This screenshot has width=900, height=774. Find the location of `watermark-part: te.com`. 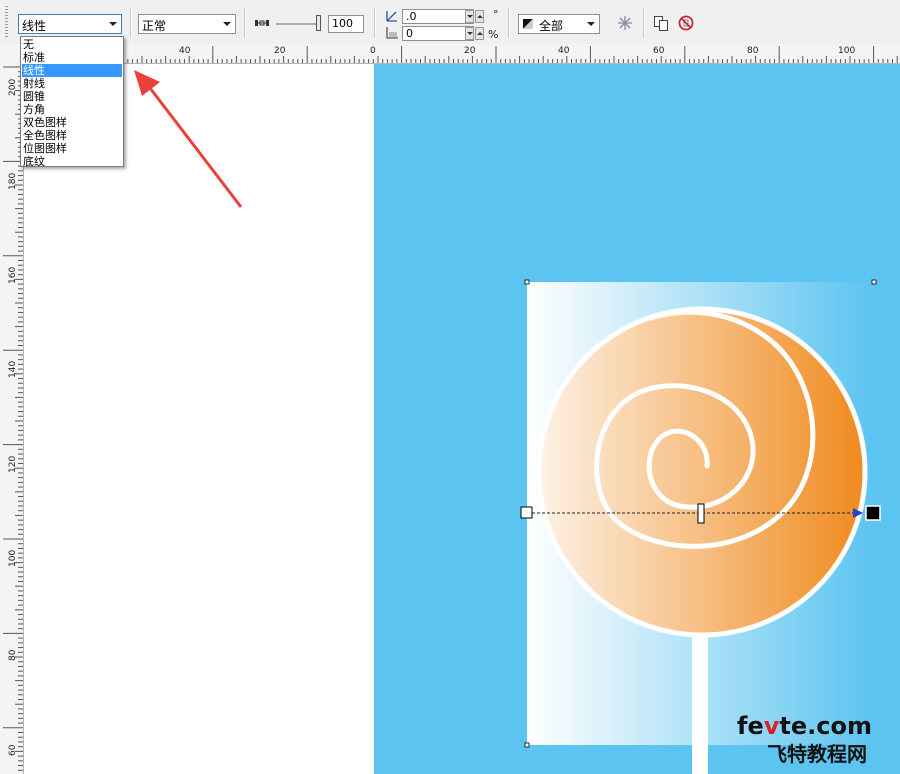

watermark-part: te.com is located at coordinates (825, 726).